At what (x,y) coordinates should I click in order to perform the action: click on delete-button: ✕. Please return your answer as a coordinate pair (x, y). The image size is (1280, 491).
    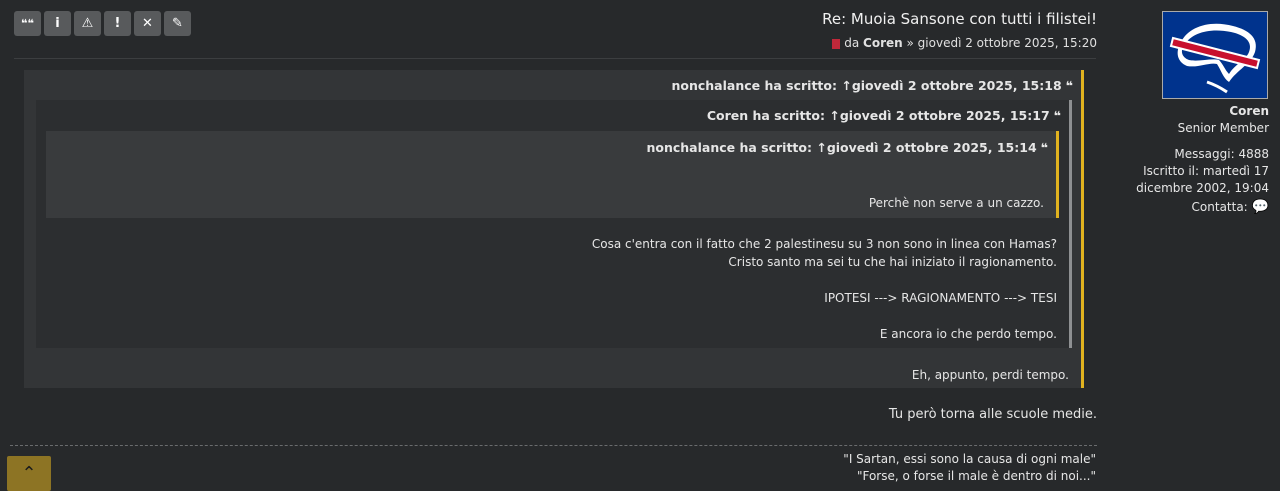
    Looking at the image, I should click on (147, 23).